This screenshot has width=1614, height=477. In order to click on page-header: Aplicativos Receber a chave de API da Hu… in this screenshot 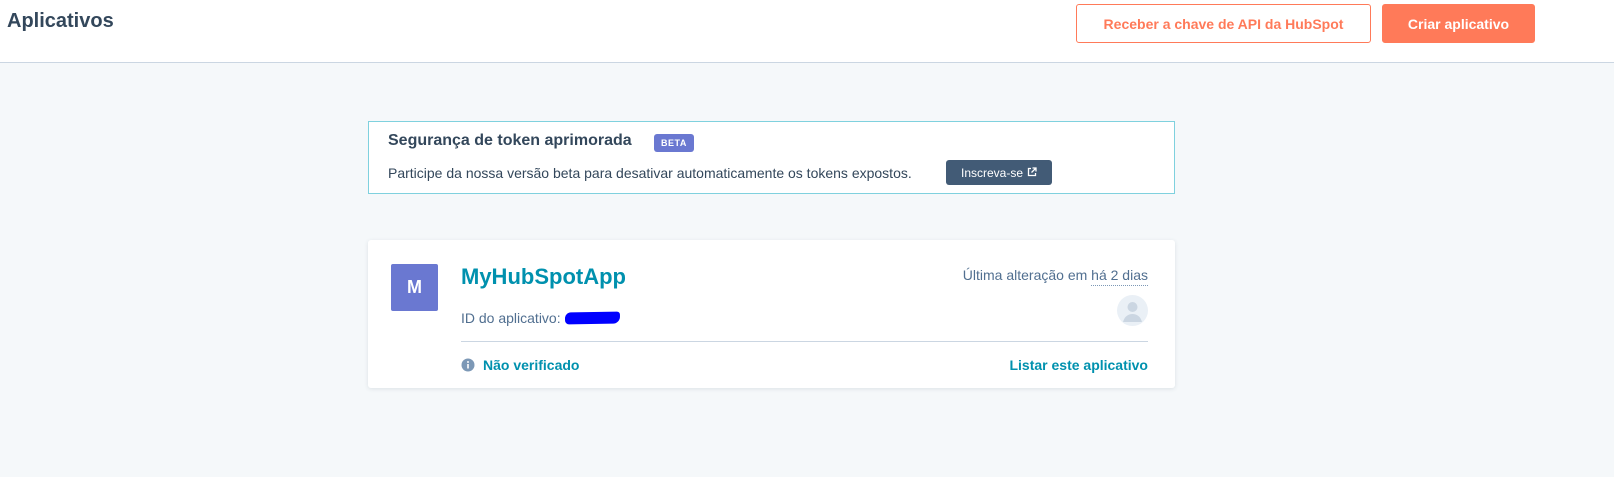, I will do `click(807, 31)`.